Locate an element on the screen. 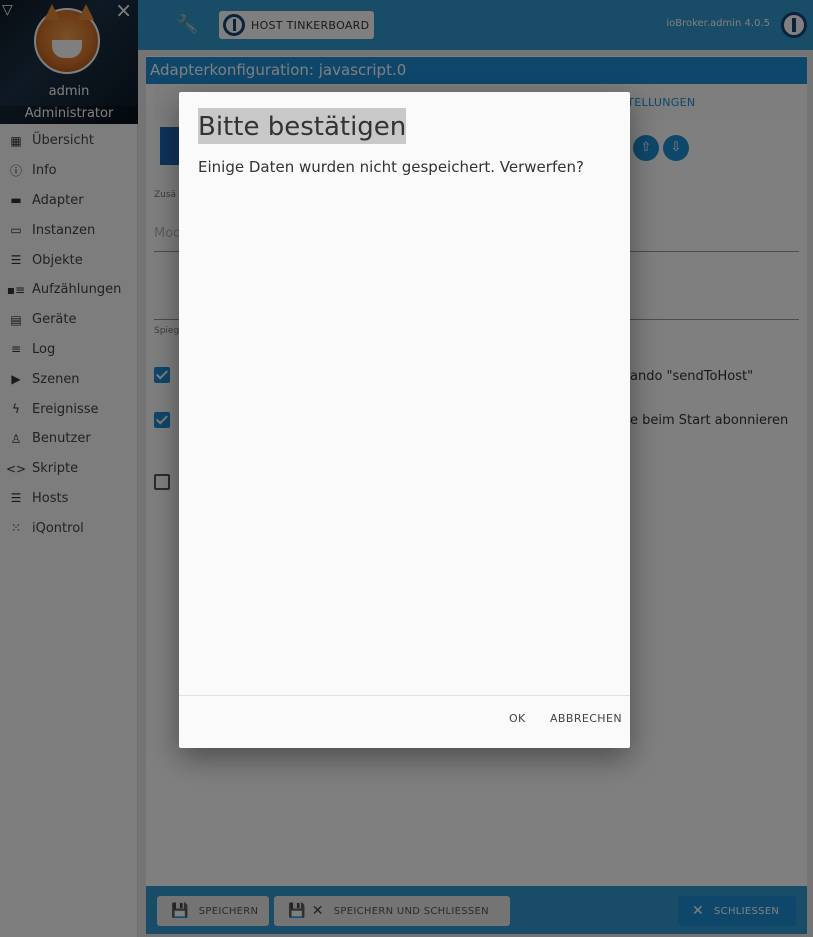  ok-button: OK is located at coordinates (517, 718).